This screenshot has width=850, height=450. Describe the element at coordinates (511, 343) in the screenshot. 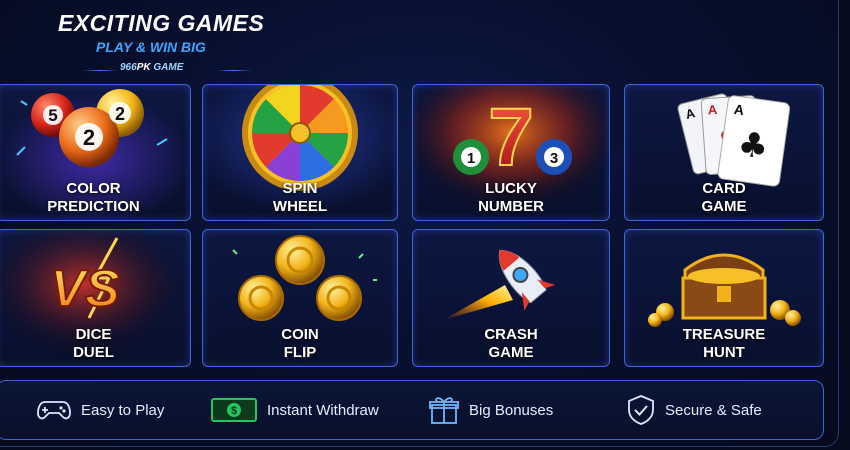

I see `game-label: CRASH GAME` at that location.